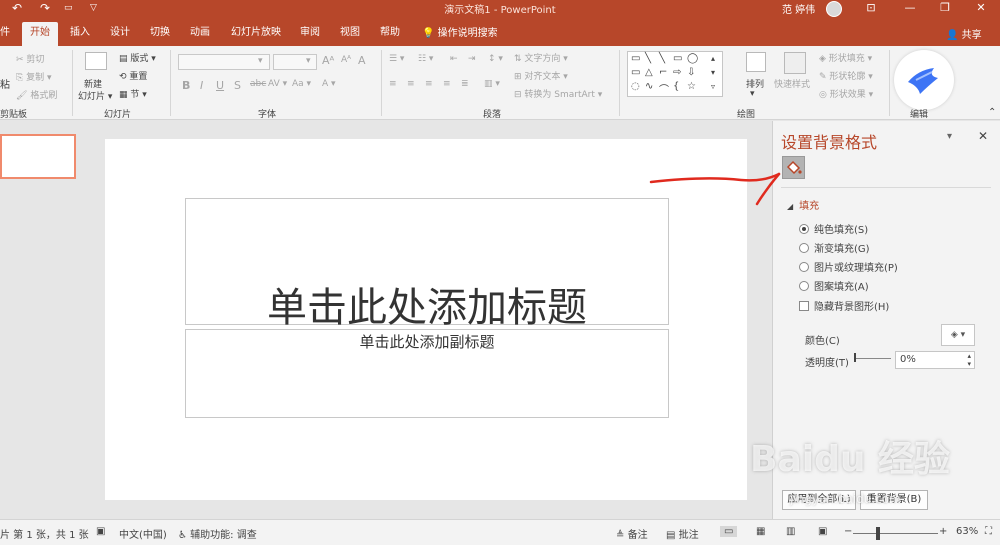 The width and height of the screenshot is (1000, 545). What do you see at coordinates (664, 88) in the screenshot?
I see `arc-shape-icon: ⌒` at bounding box center [664, 88].